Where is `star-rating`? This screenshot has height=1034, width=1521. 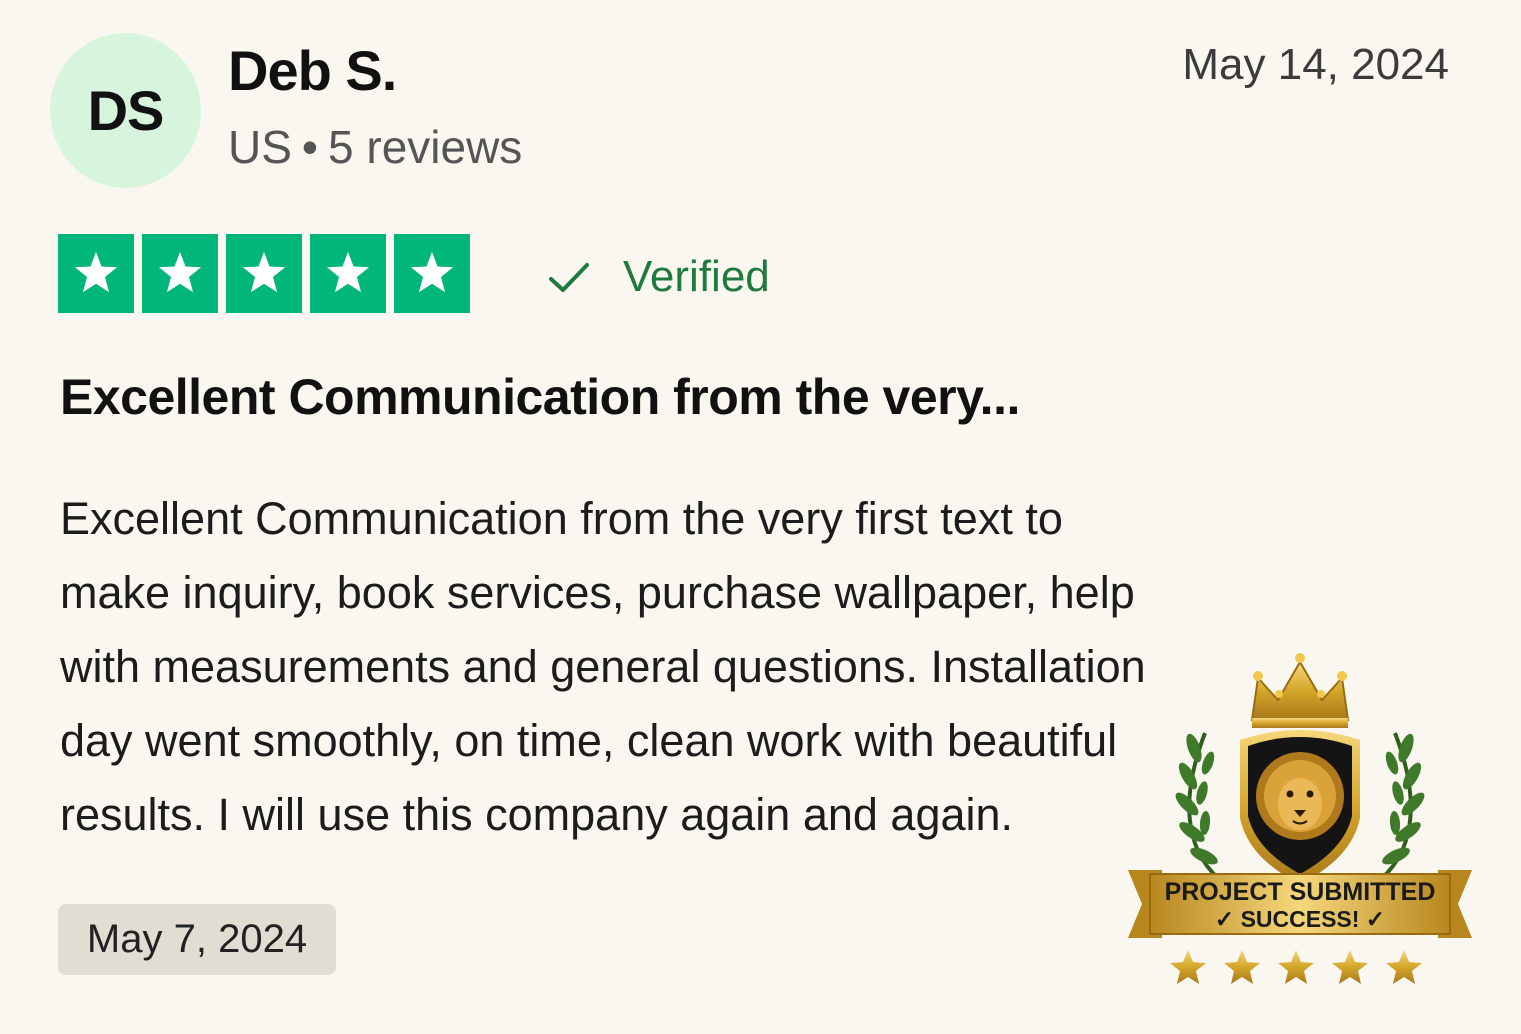 star-rating is located at coordinates (264, 273).